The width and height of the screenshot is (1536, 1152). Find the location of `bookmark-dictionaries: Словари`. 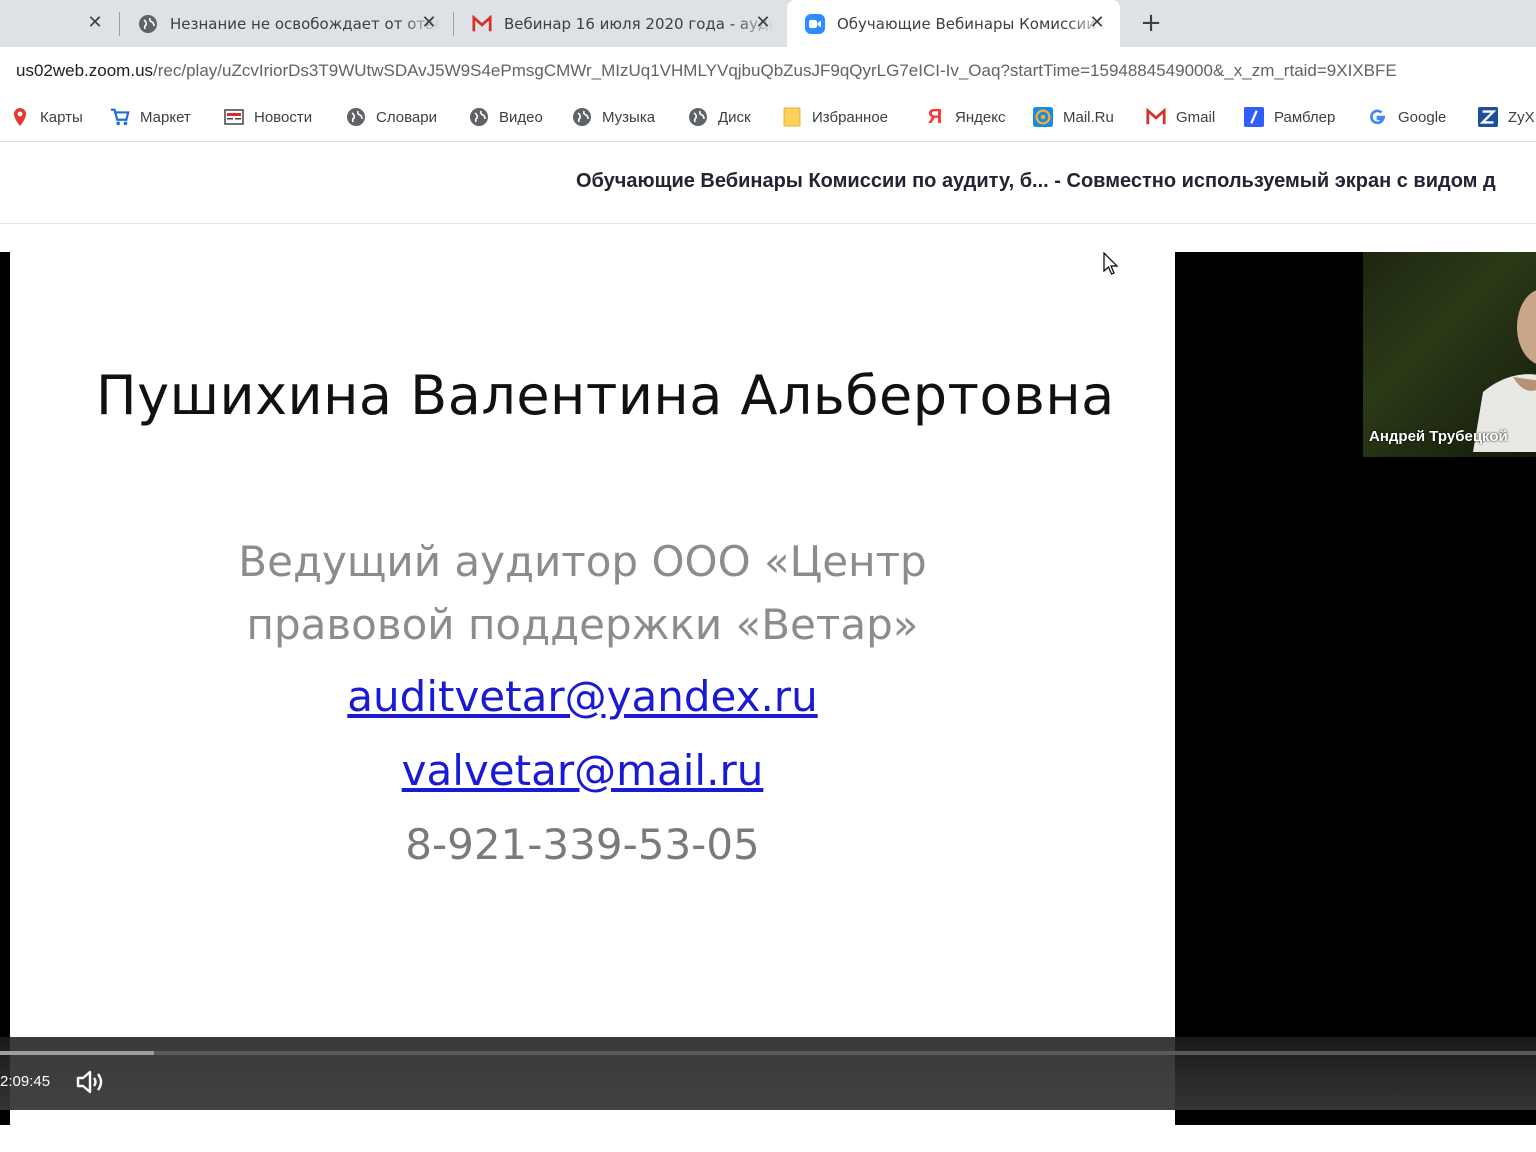

bookmark-dictionaries: Словари is located at coordinates (391, 117).